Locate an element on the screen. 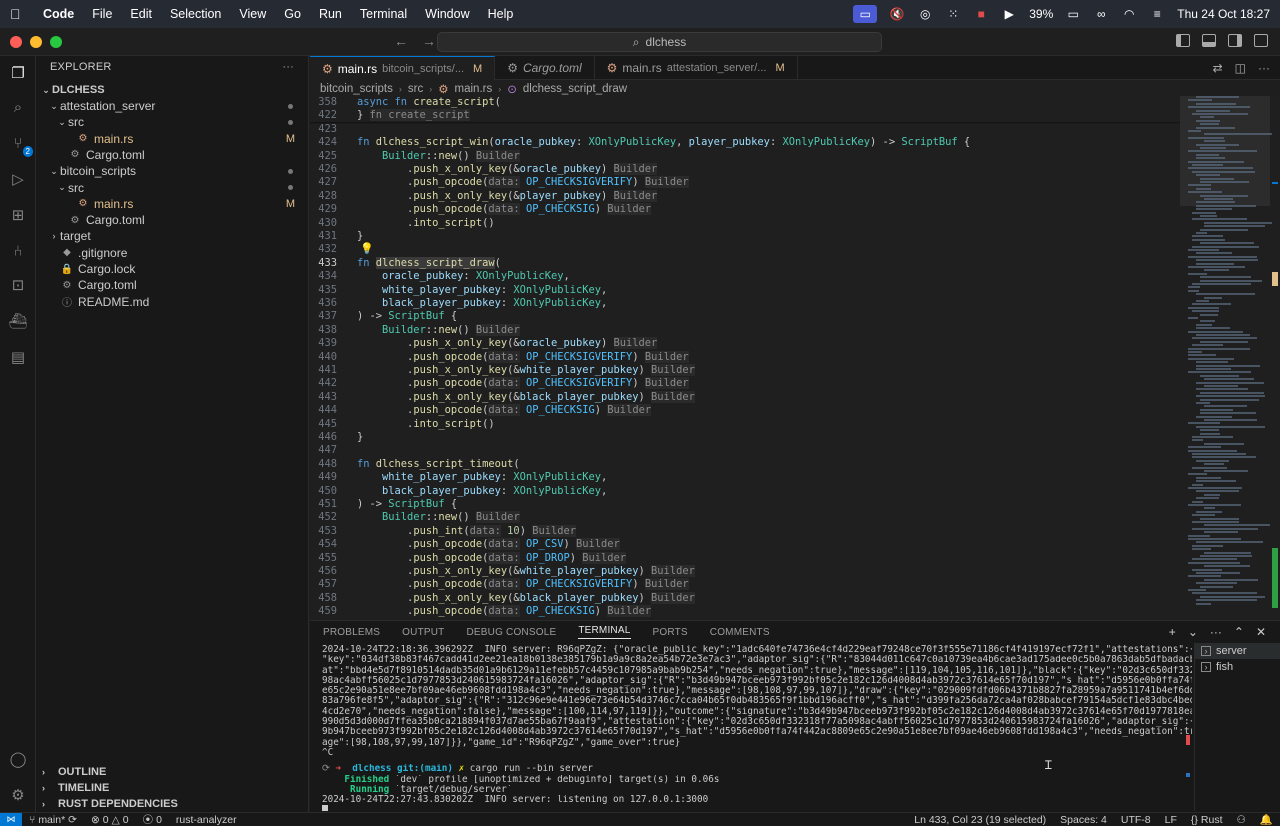 The height and width of the screenshot is (826, 1280). back-arrow-icon: ← is located at coordinates (401, 41).